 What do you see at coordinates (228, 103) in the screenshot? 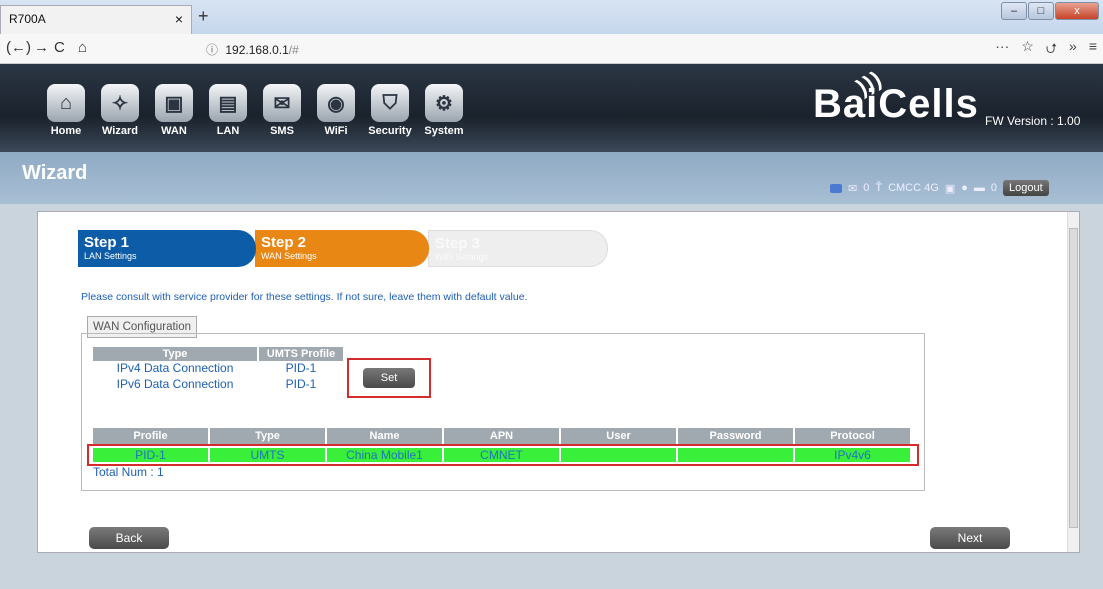
I see `lan-icon: ▤` at bounding box center [228, 103].